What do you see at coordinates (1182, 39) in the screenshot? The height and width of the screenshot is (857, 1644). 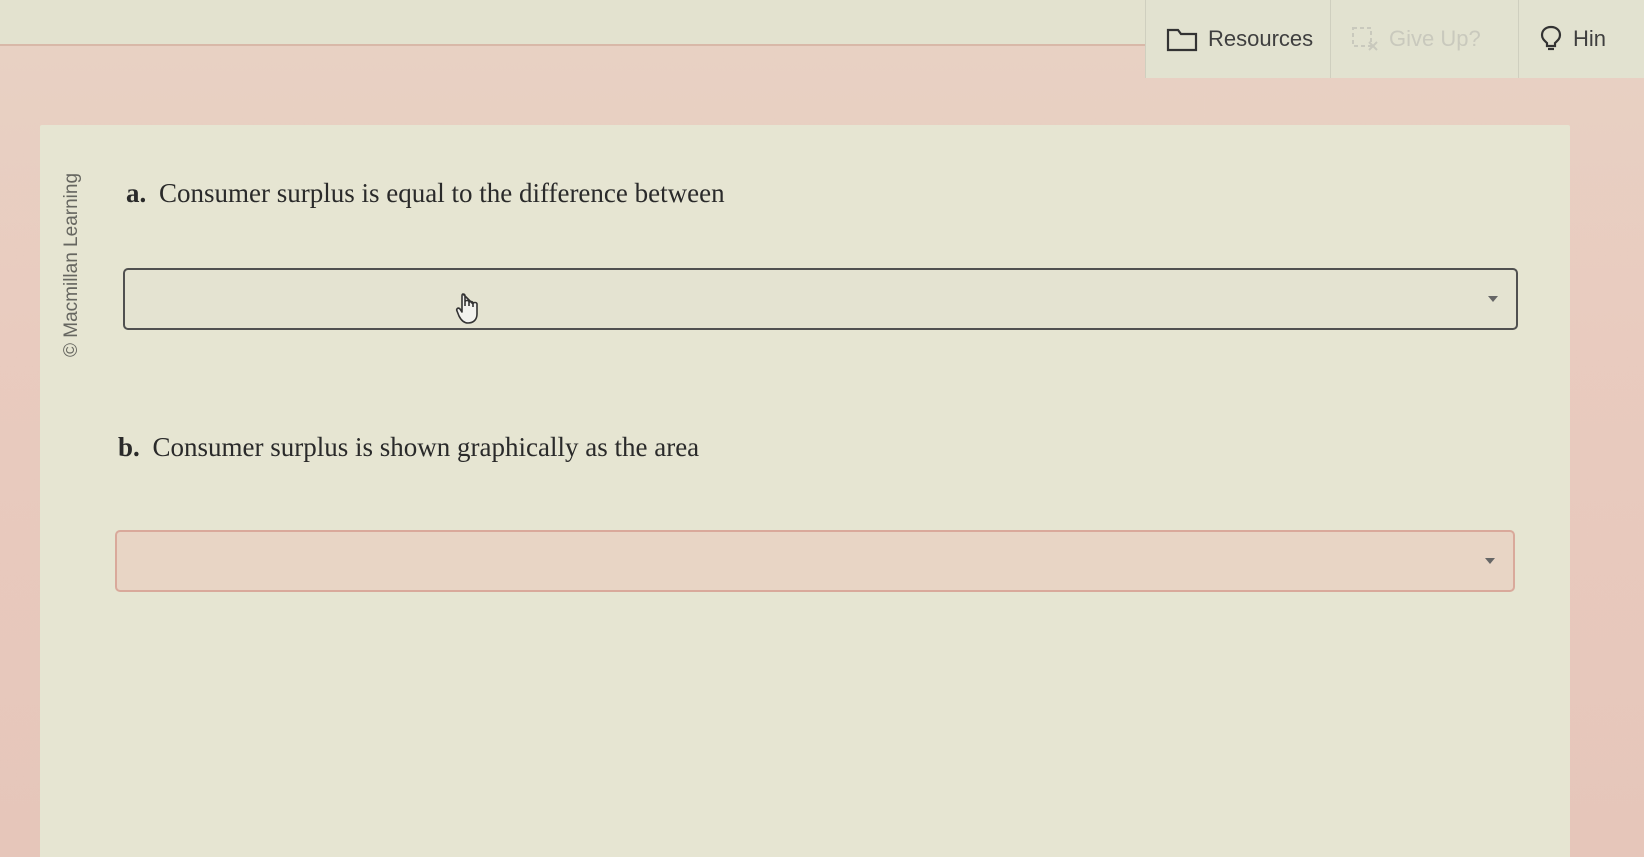 I see `folder-icon` at bounding box center [1182, 39].